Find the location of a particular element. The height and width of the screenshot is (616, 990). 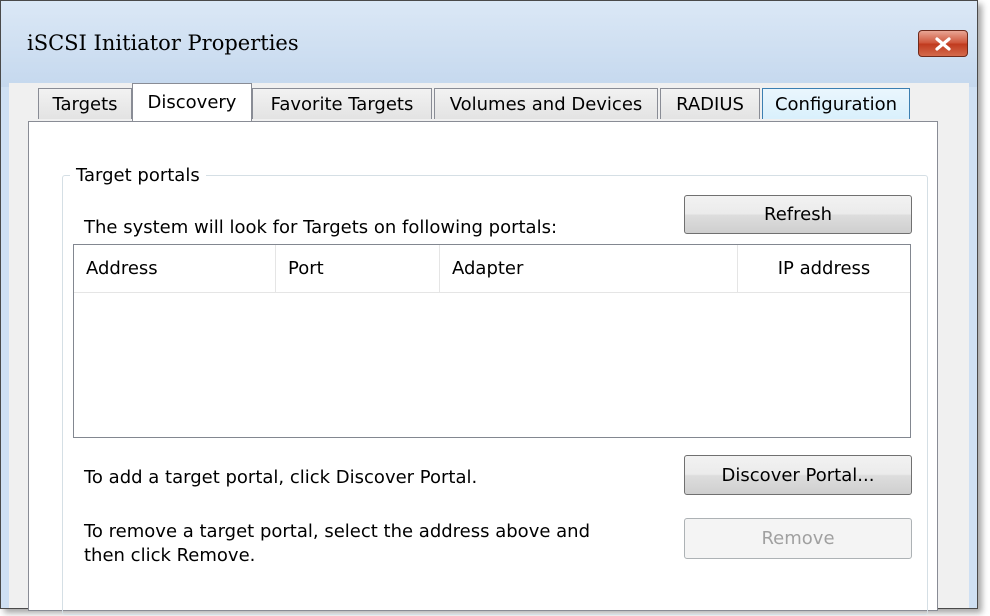

window-title: iSCSI Initiator Properties is located at coordinates (163, 43).